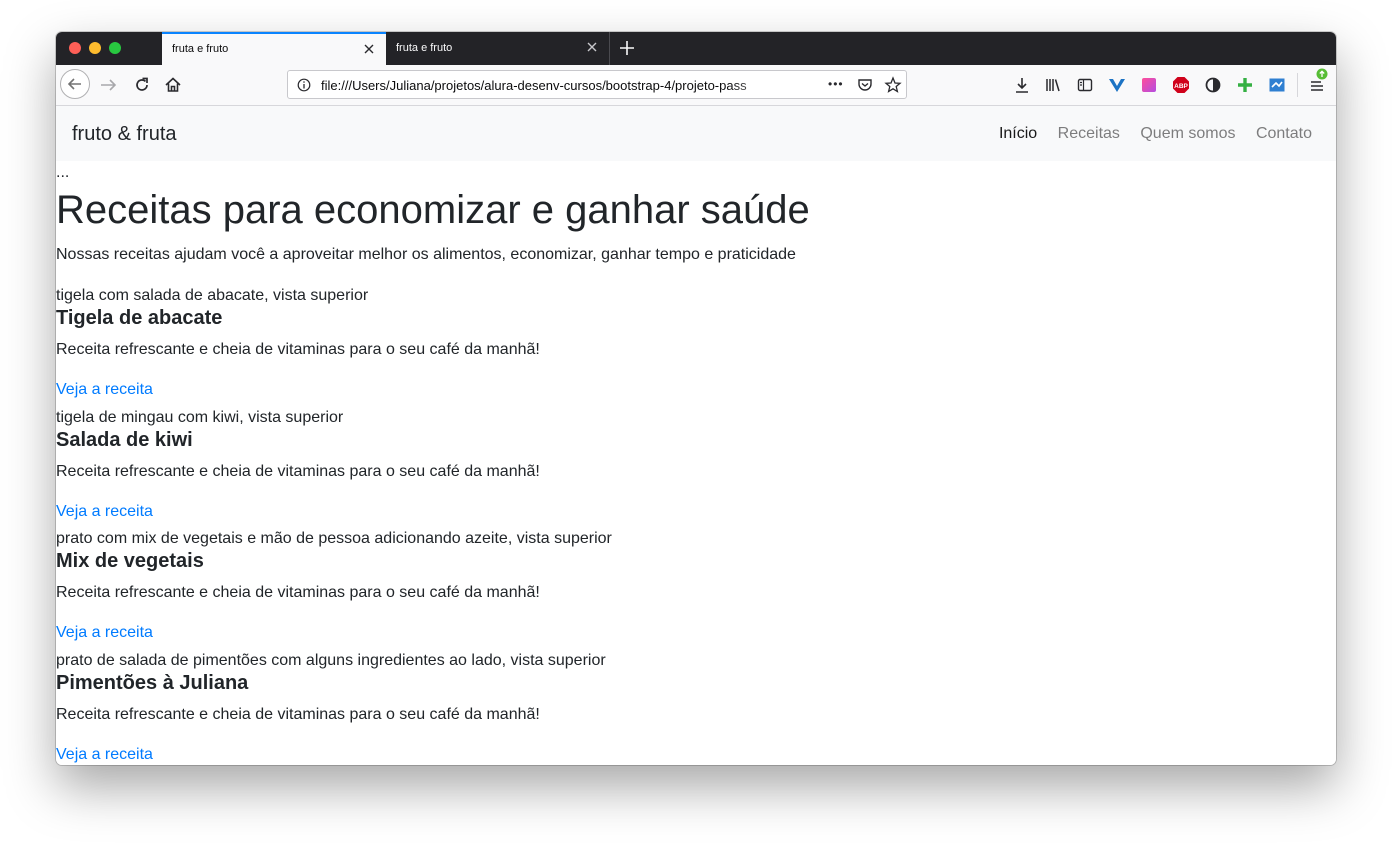  I want to click on nav-link-contato: Contato, so click(1284, 133).